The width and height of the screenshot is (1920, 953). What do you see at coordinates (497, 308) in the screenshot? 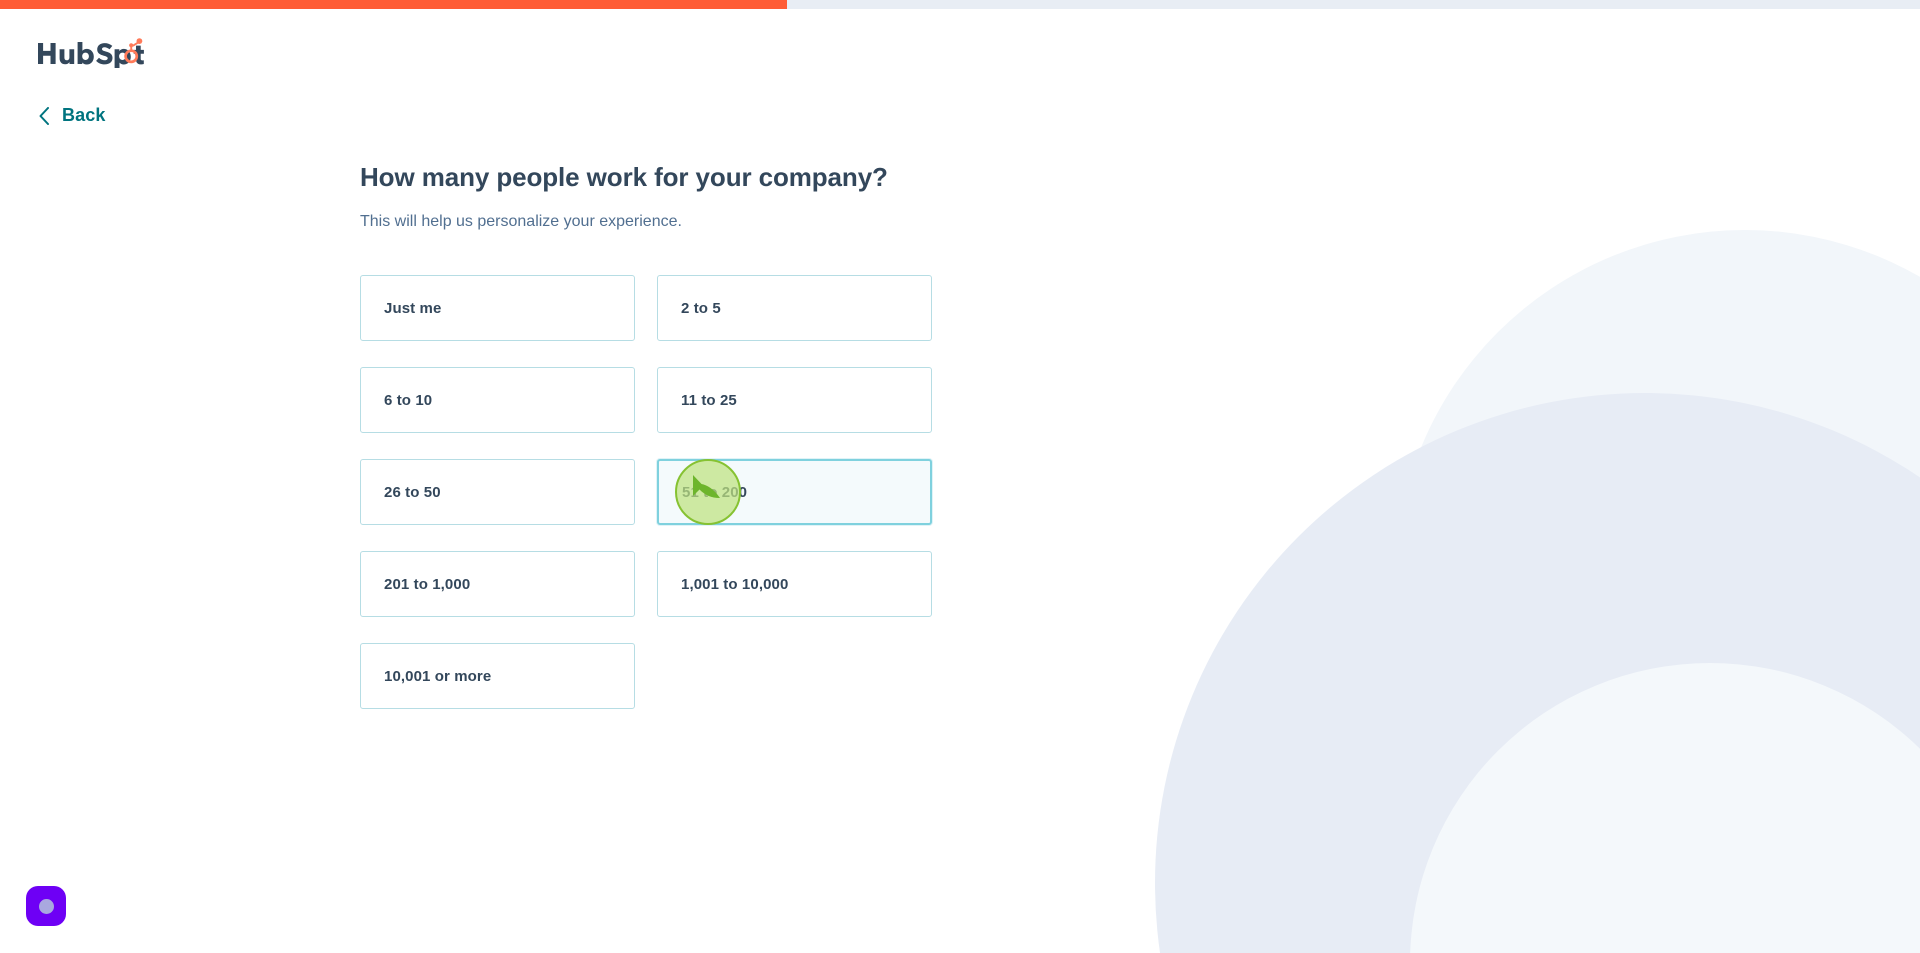
I see `option-card: Just me` at bounding box center [497, 308].